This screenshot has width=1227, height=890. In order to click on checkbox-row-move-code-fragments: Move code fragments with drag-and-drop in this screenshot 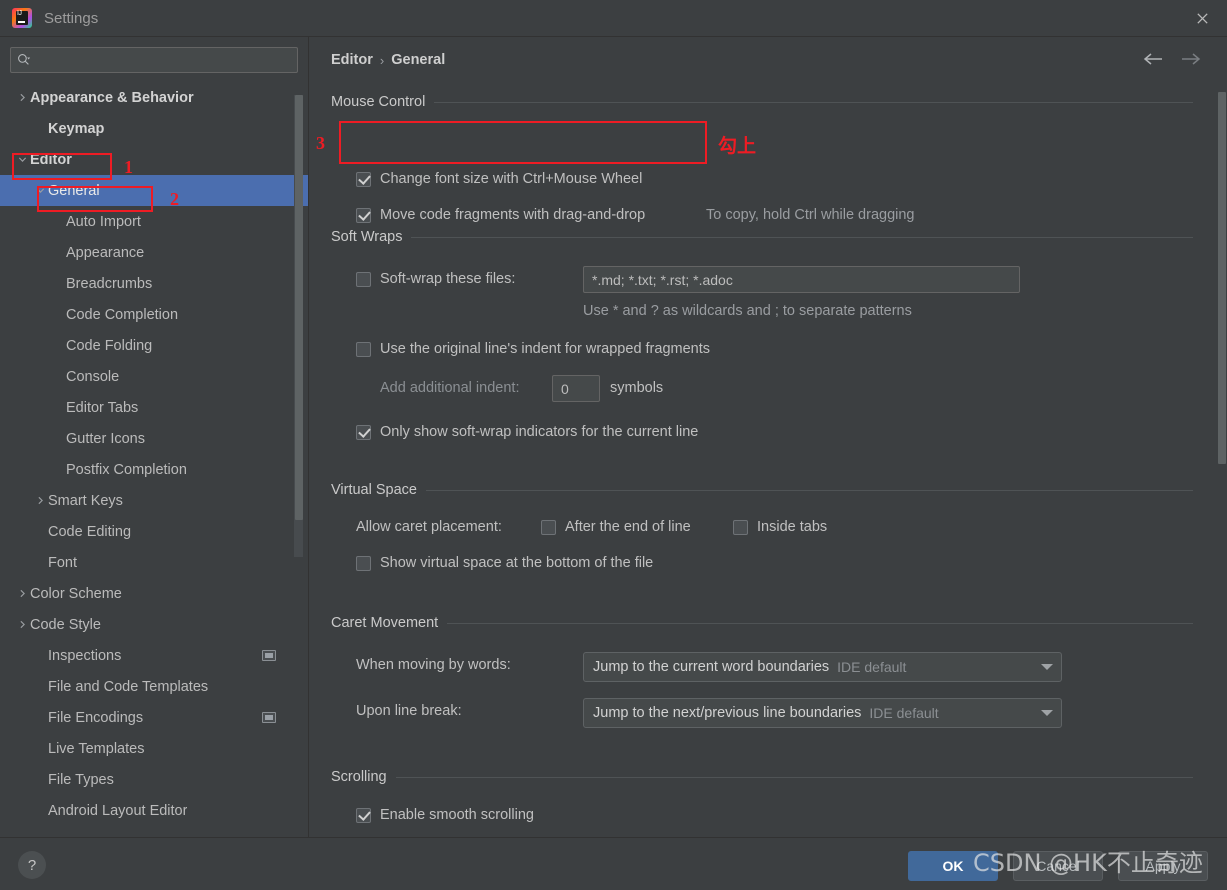, I will do `click(500, 215)`.